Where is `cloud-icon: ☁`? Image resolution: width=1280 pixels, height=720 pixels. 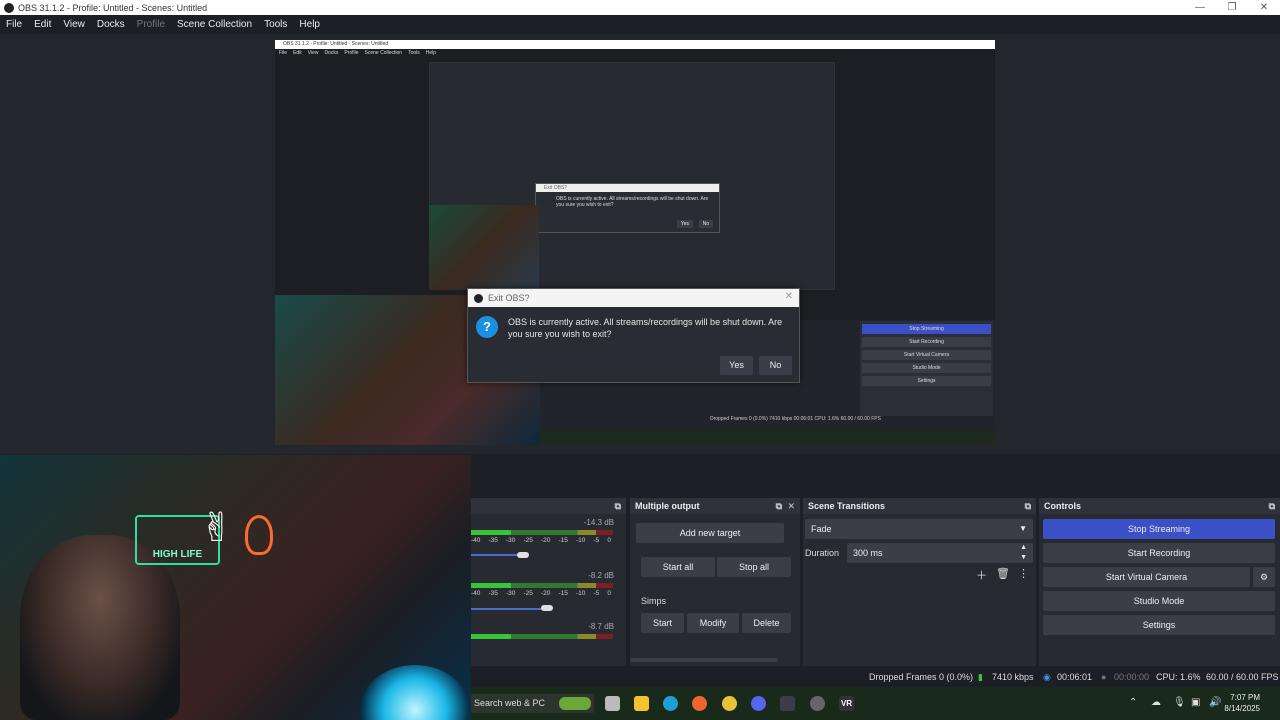 cloud-icon: ☁ is located at coordinates (1156, 702).